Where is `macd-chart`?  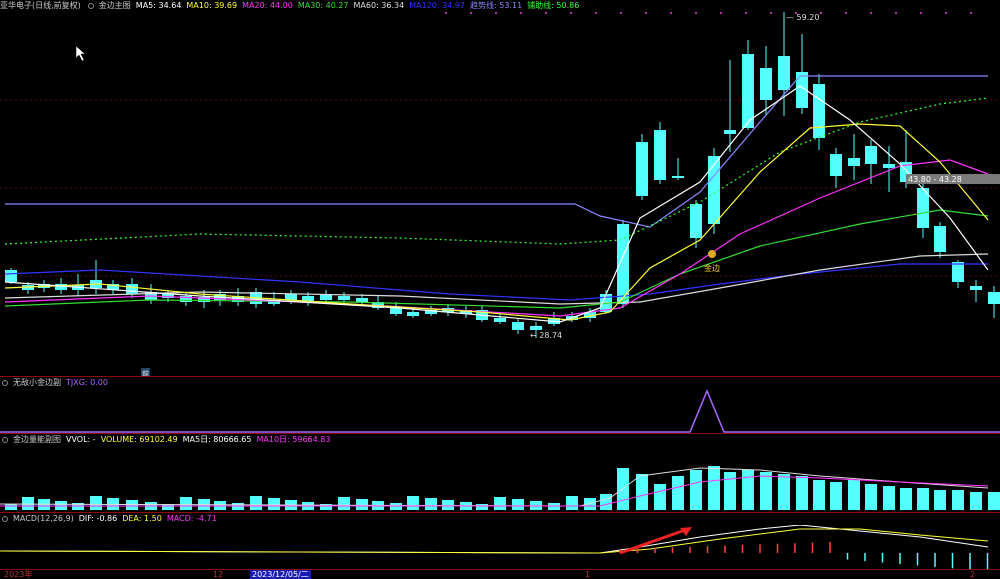
macd-chart is located at coordinates (500, 547).